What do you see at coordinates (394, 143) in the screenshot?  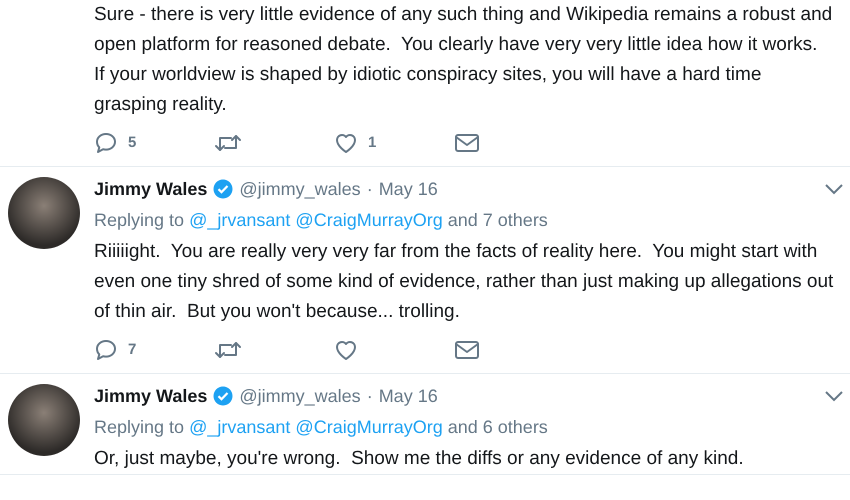 I see `heart-icon-button: 1` at bounding box center [394, 143].